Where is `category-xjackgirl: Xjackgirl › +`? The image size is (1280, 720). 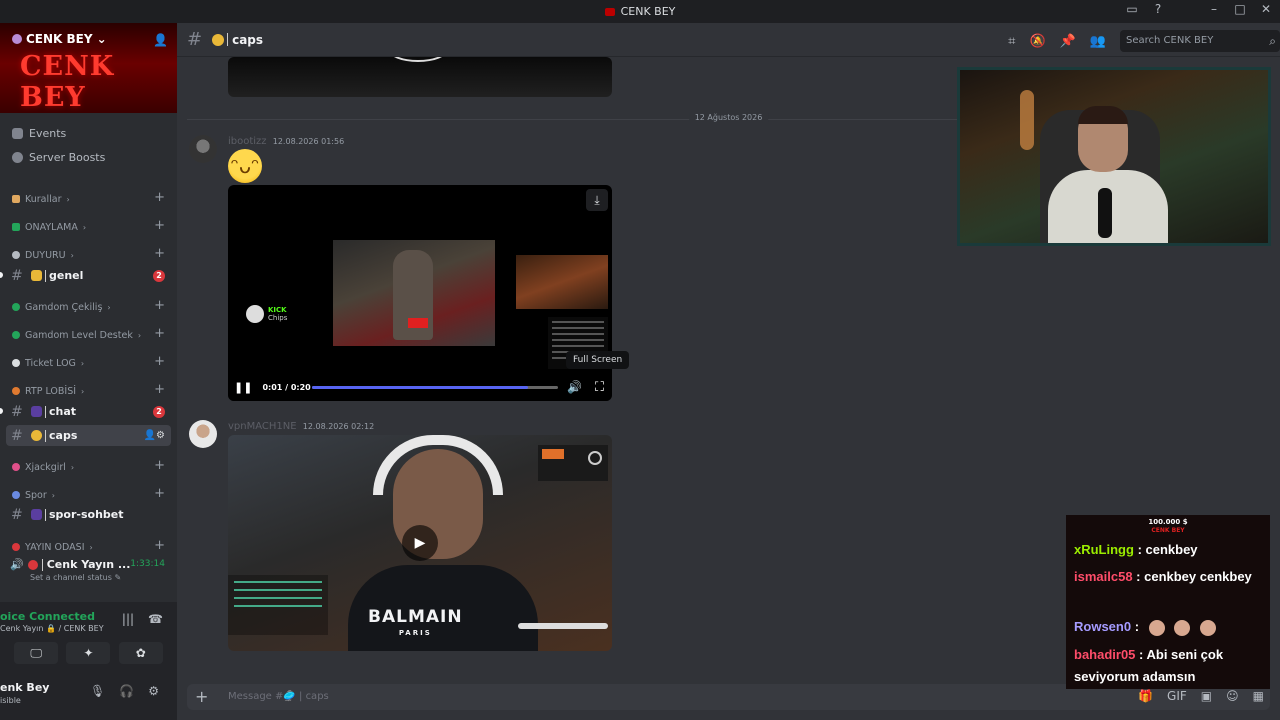
category-xjackgirl: Xjackgirl › + is located at coordinates (89, 466).